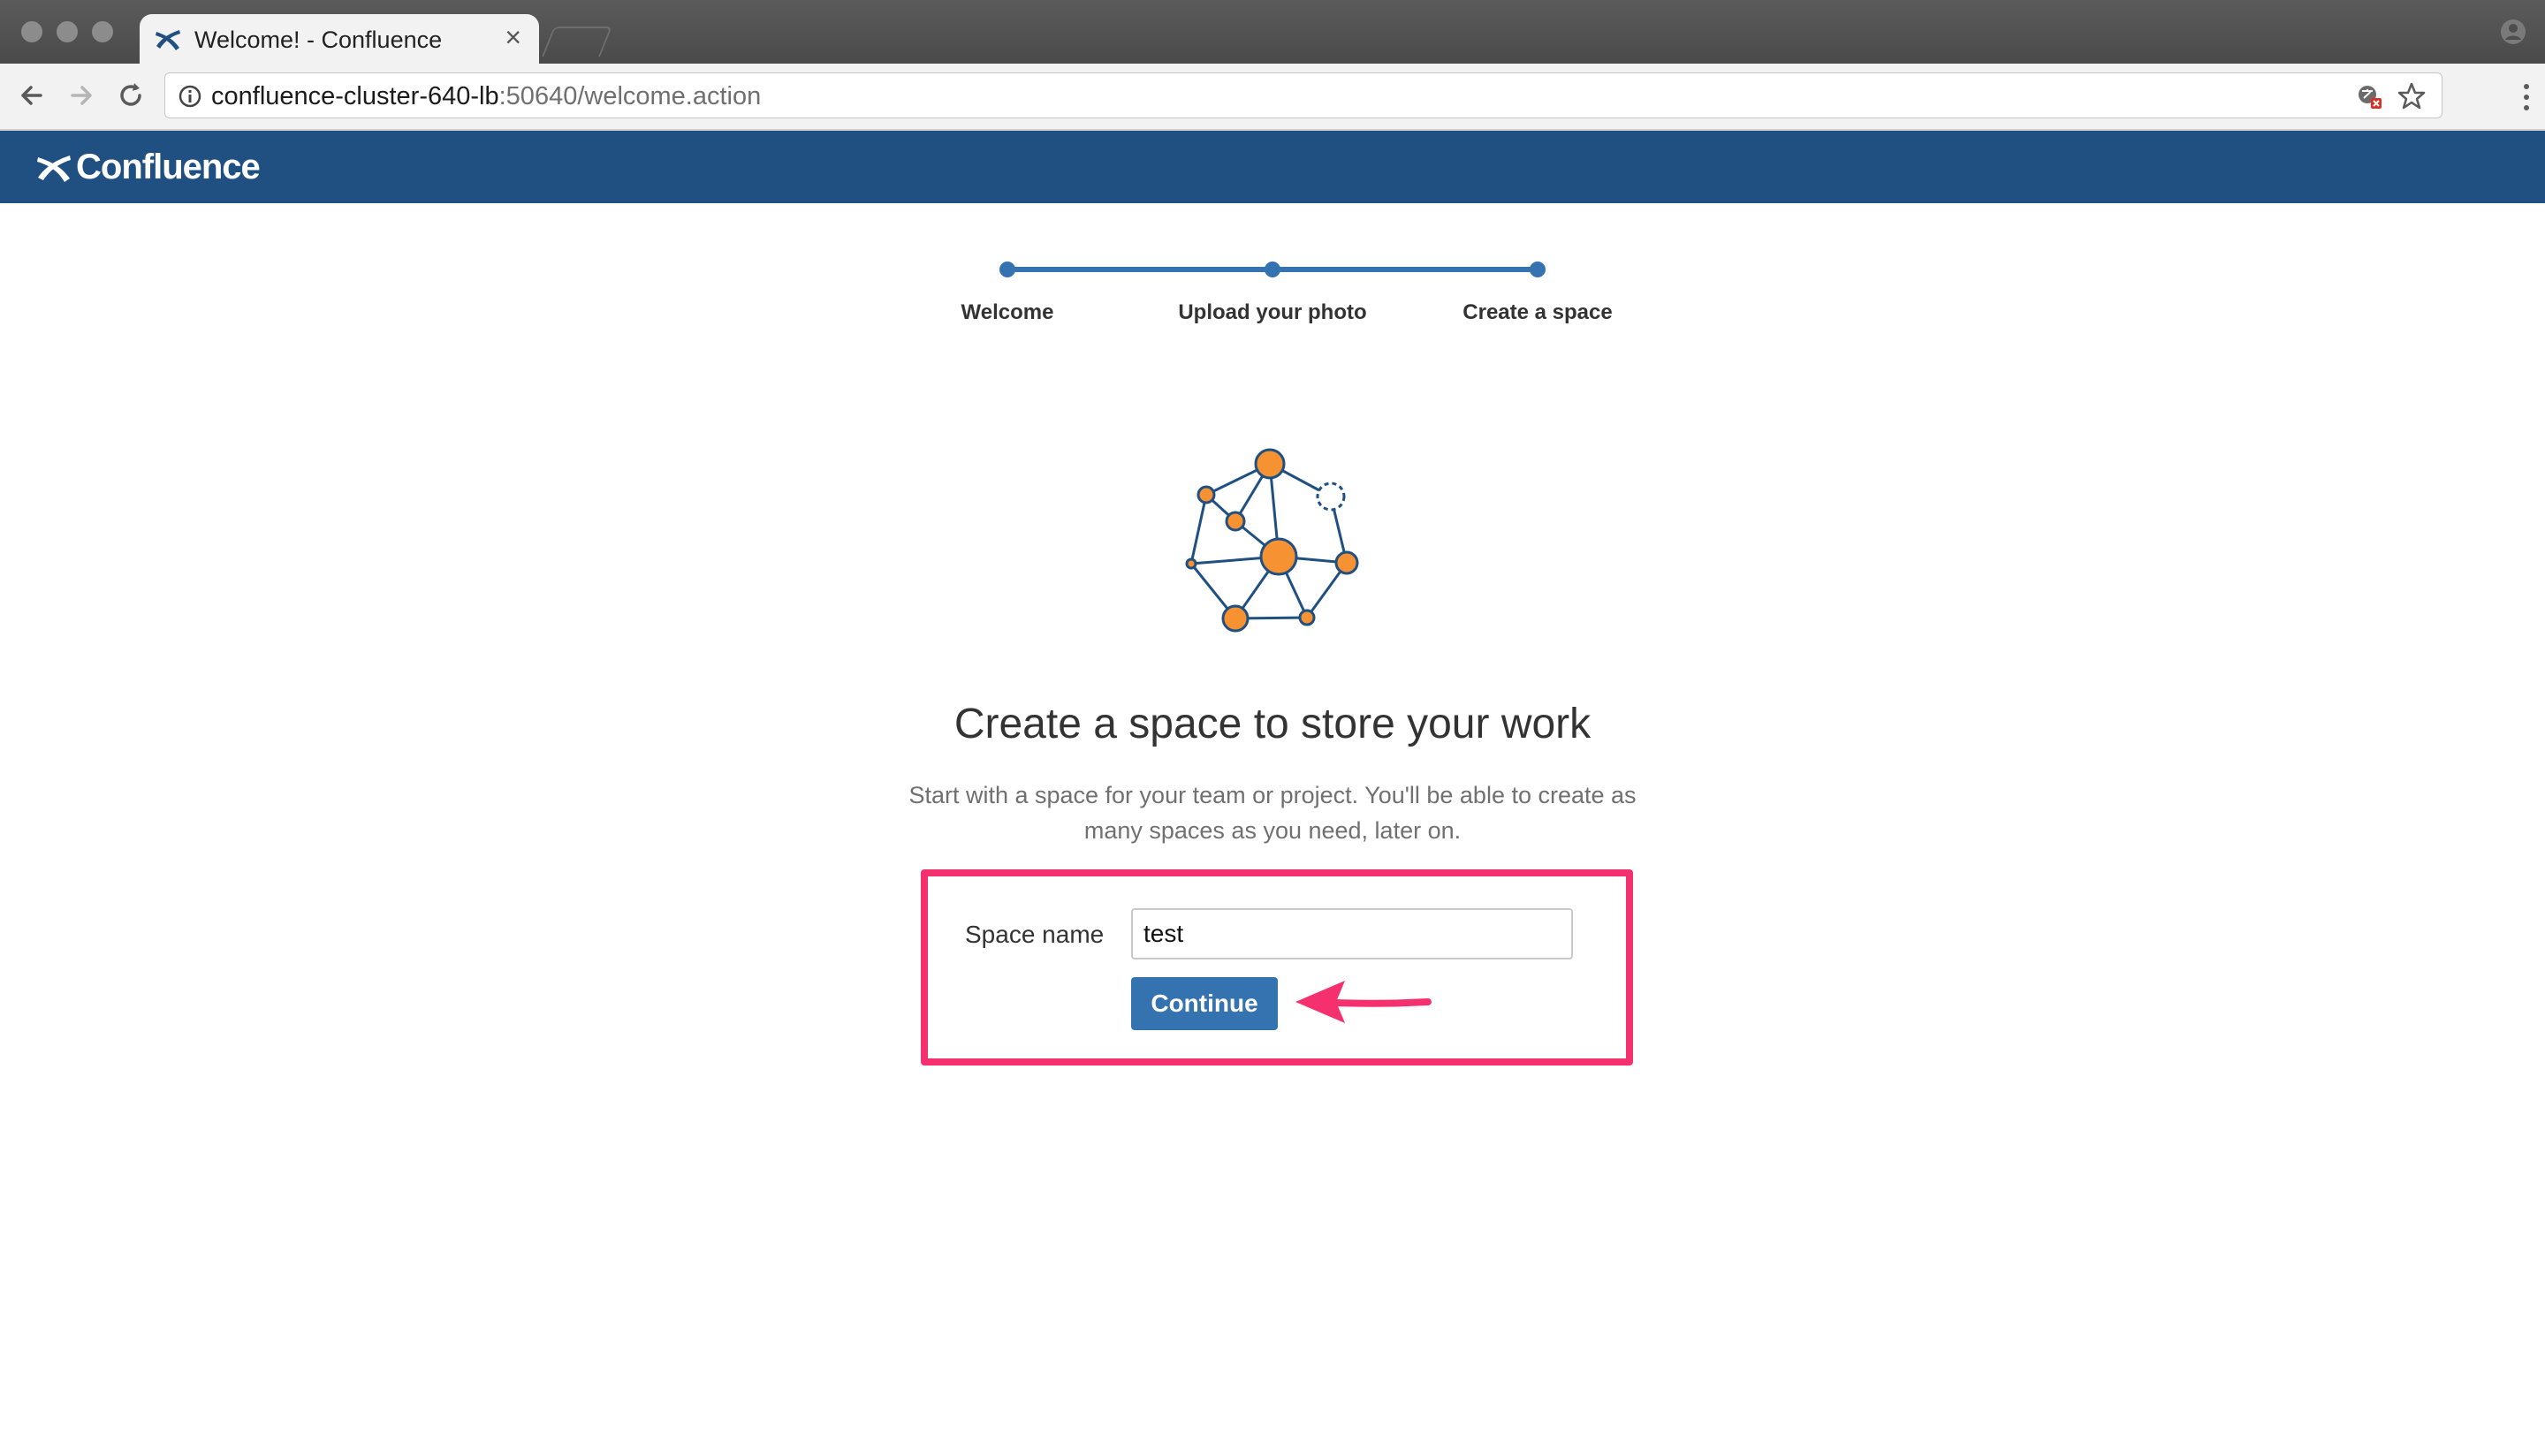 Image resolution: width=2545 pixels, height=1456 pixels. Describe the element at coordinates (2513, 32) in the screenshot. I see `profile-icon` at that location.